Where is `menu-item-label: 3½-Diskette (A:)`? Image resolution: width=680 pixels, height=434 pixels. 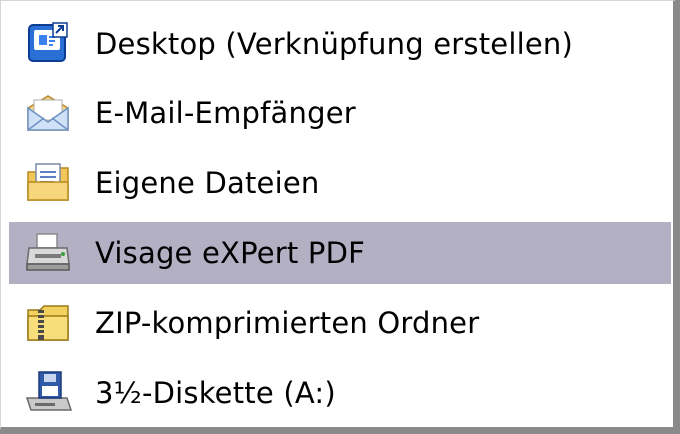 menu-item-label: 3½-Diskette (A:) is located at coordinates (215, 393).